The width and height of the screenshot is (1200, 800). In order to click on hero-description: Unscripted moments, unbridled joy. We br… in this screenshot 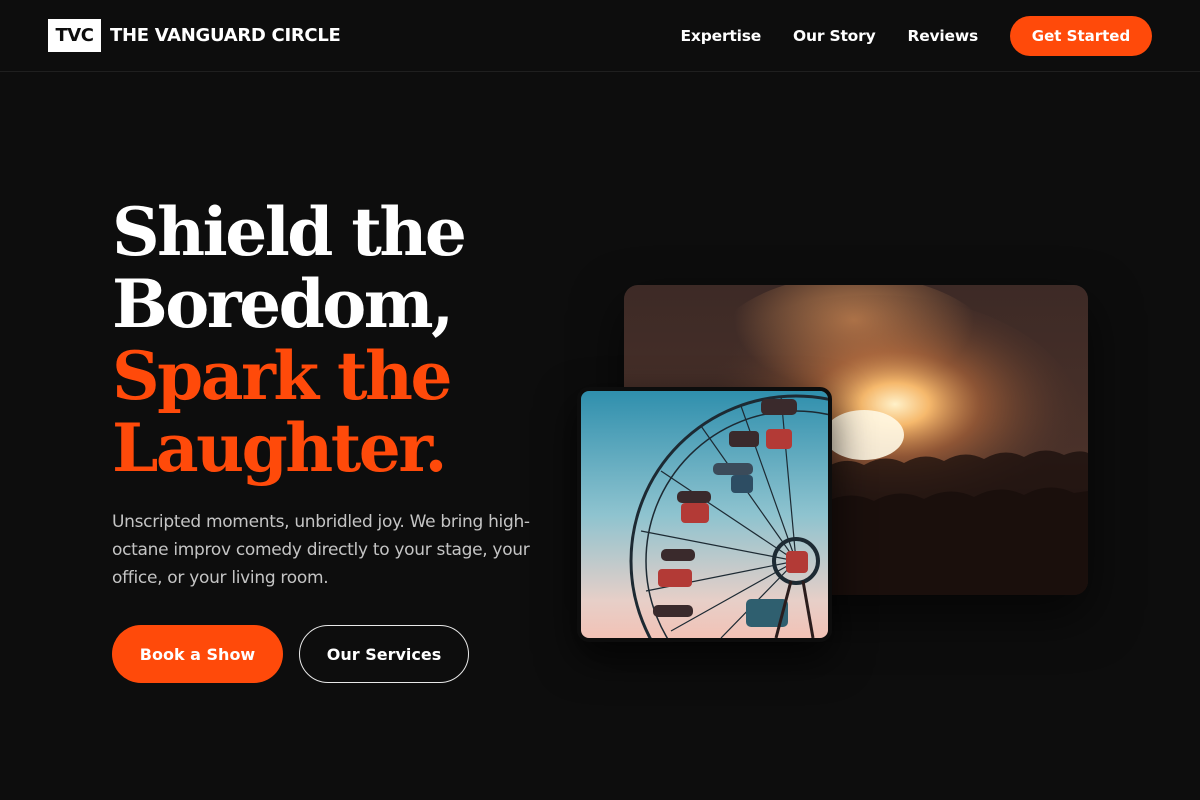, I will do `click(321, 550)`.